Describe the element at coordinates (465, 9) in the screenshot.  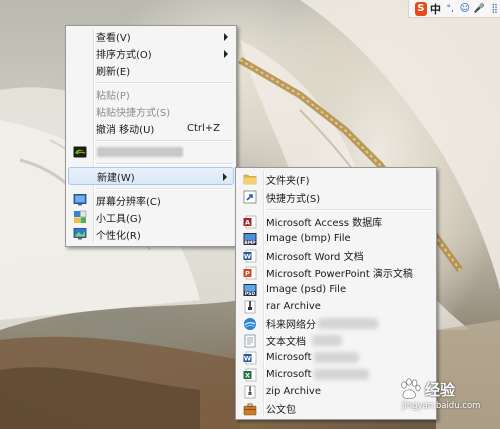
I see `ime-emoji-icon: ☺` at that location.